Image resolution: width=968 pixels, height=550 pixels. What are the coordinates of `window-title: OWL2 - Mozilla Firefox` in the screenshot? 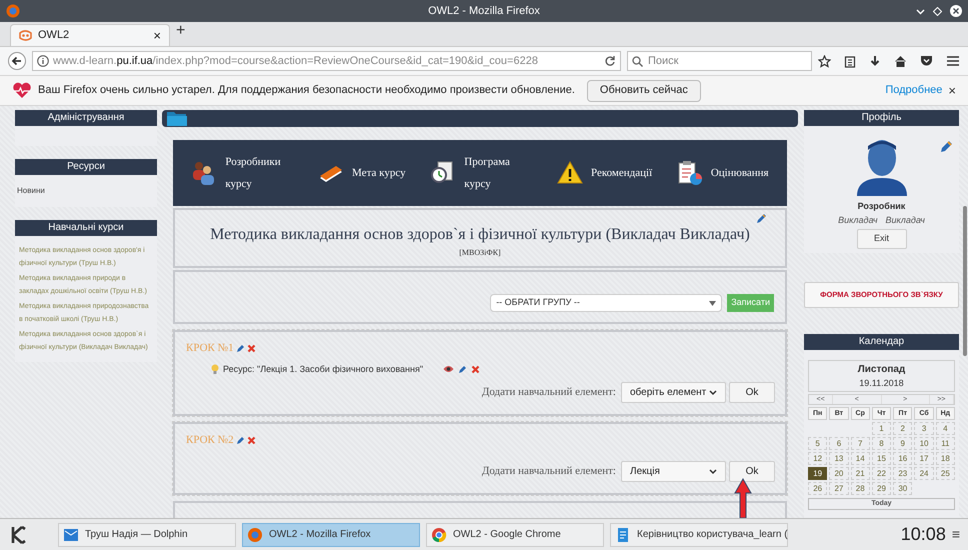 It's located at (484, 11).